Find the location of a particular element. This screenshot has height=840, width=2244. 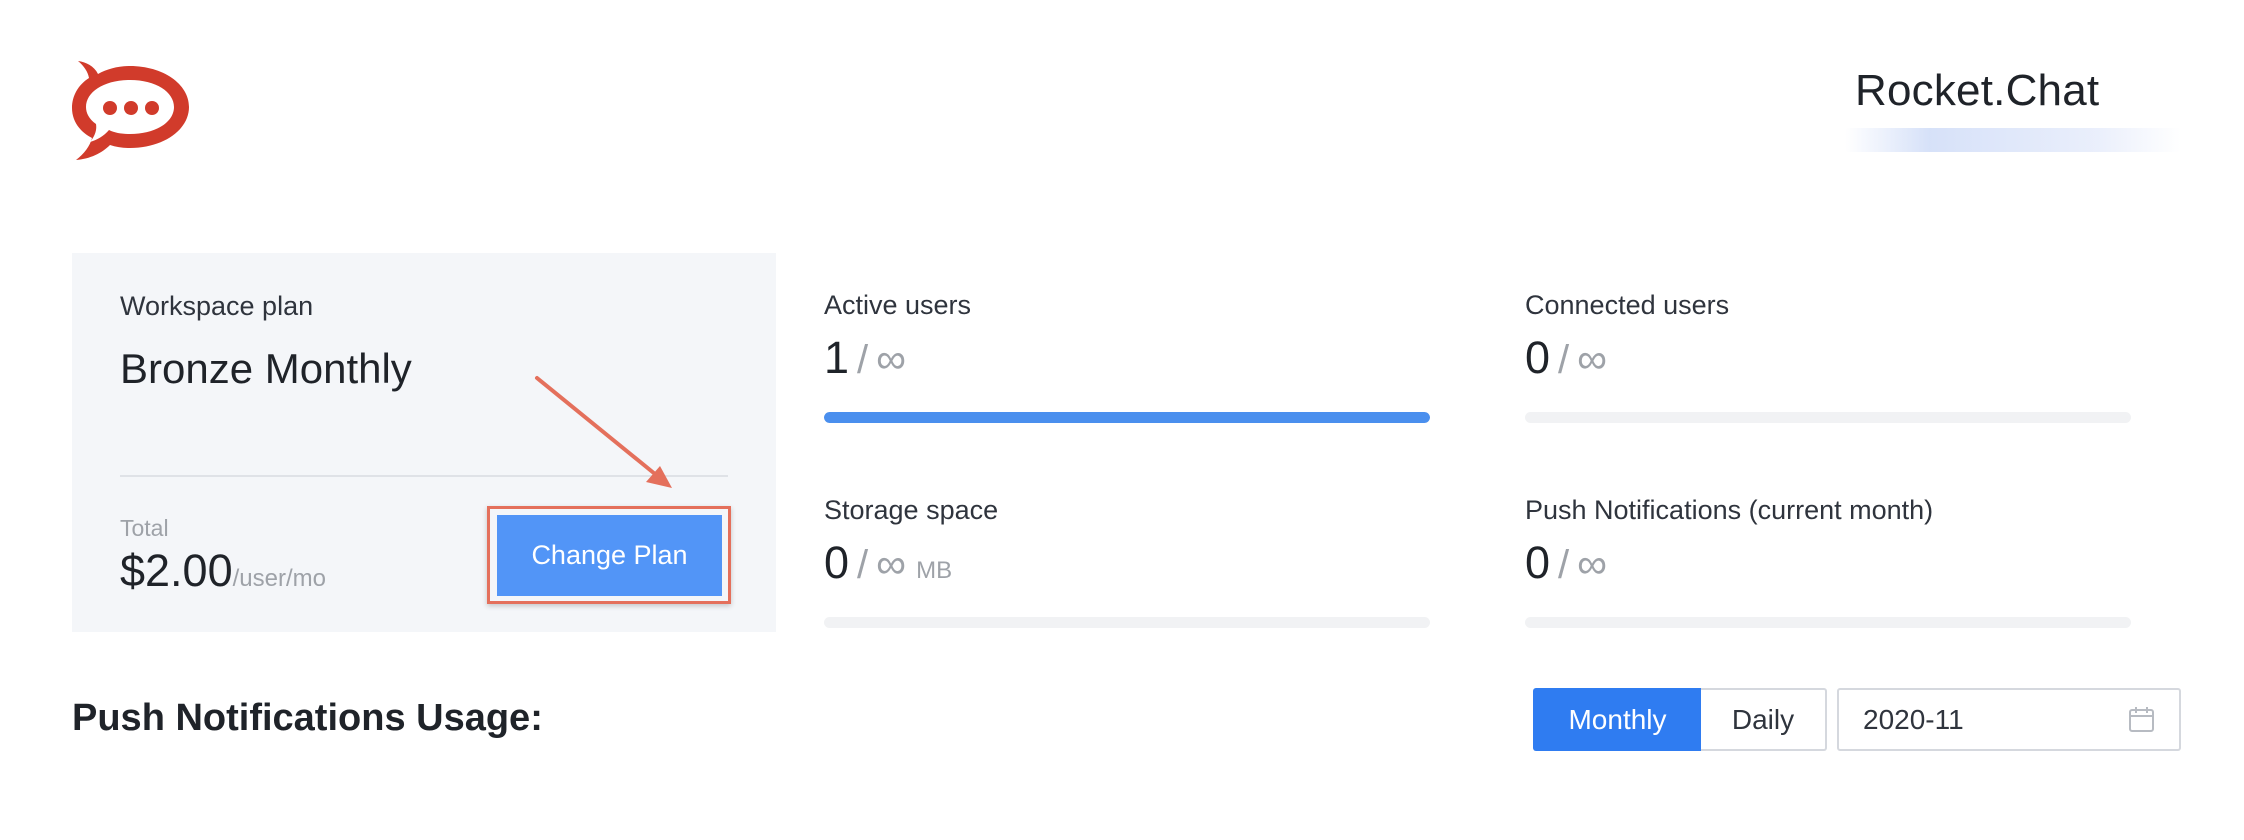

connected-users-count: 0 is located at coordinates (1538, 357).